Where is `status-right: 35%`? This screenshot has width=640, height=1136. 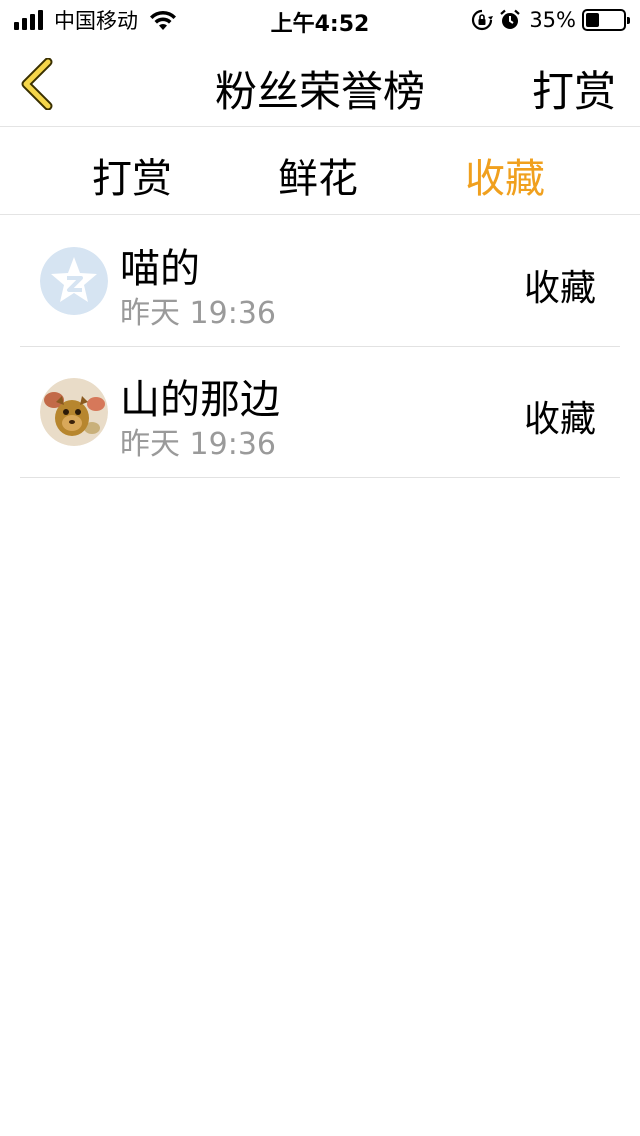
status-right: 35% is located at coordinates (547, 20).